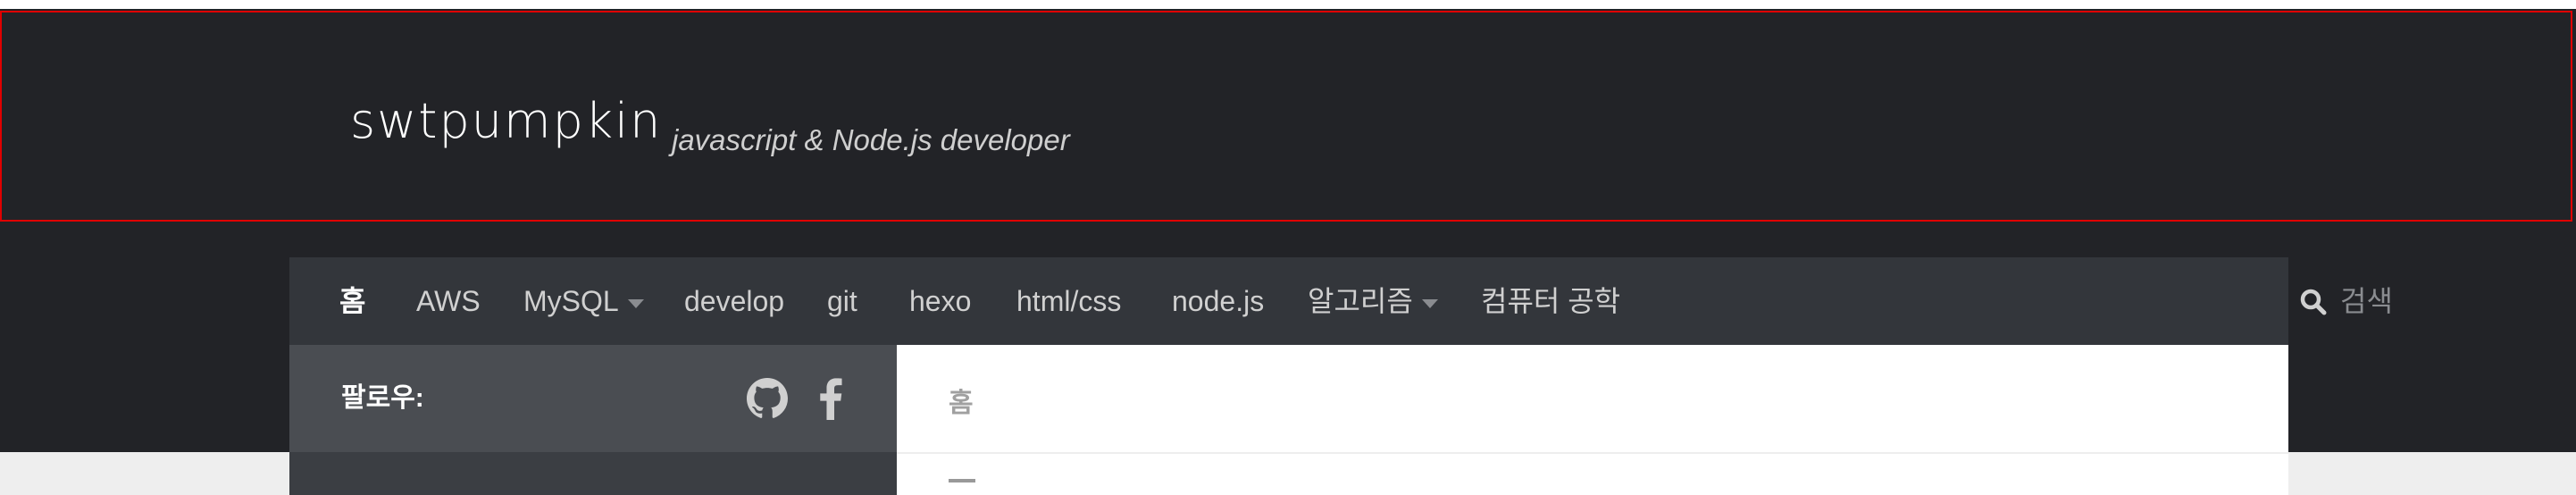 Image resolution: width=2576 pixels, height=495 pixels. I want to click on content-divider, so click(1593, 453).